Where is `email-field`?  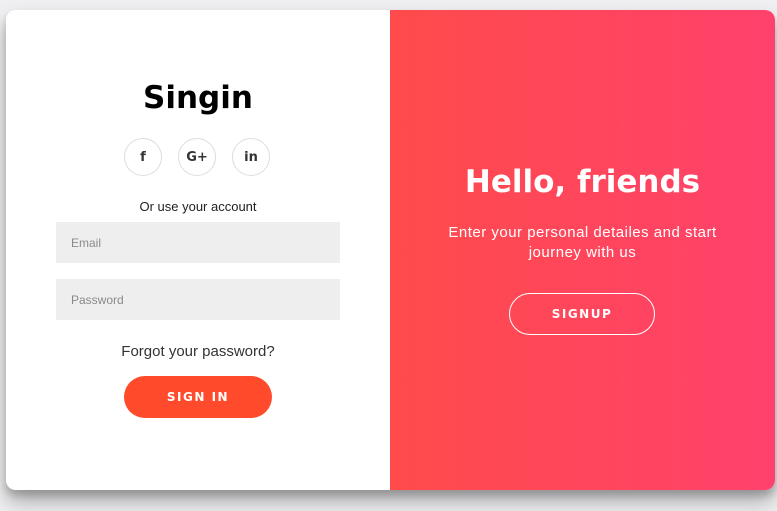
email-field is located at coordinates (198, 242).